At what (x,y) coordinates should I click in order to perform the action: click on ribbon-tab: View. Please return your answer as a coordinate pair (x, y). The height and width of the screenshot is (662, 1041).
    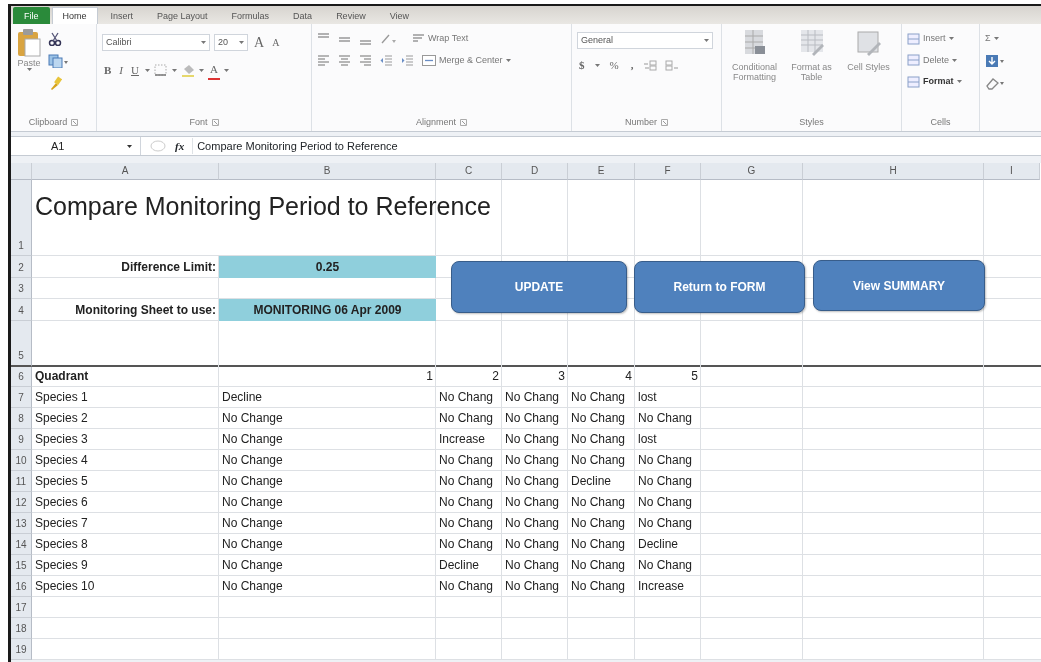
    Looking at the image, I should click on (399, 15).